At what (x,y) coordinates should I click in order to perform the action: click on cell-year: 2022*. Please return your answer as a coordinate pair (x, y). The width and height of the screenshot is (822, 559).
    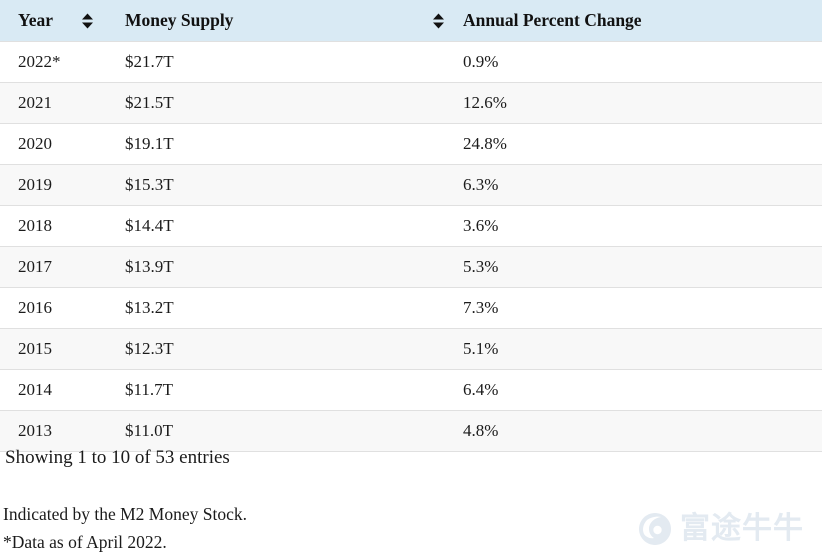
    Looking at the image, I should click on (39, 61).